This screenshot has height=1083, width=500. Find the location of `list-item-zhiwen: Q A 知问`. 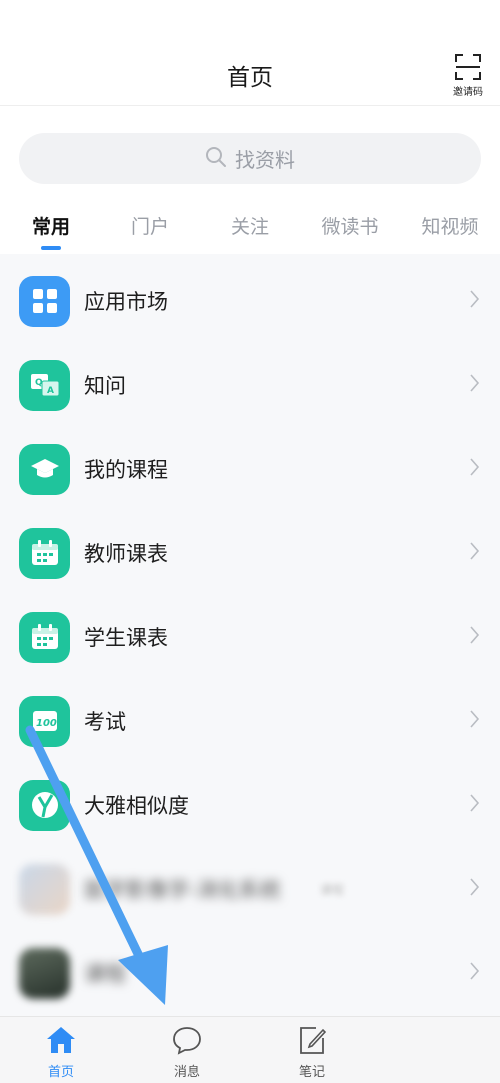

list-item-zhiwen: Q A 知问 is located at coordinates (250, 385).